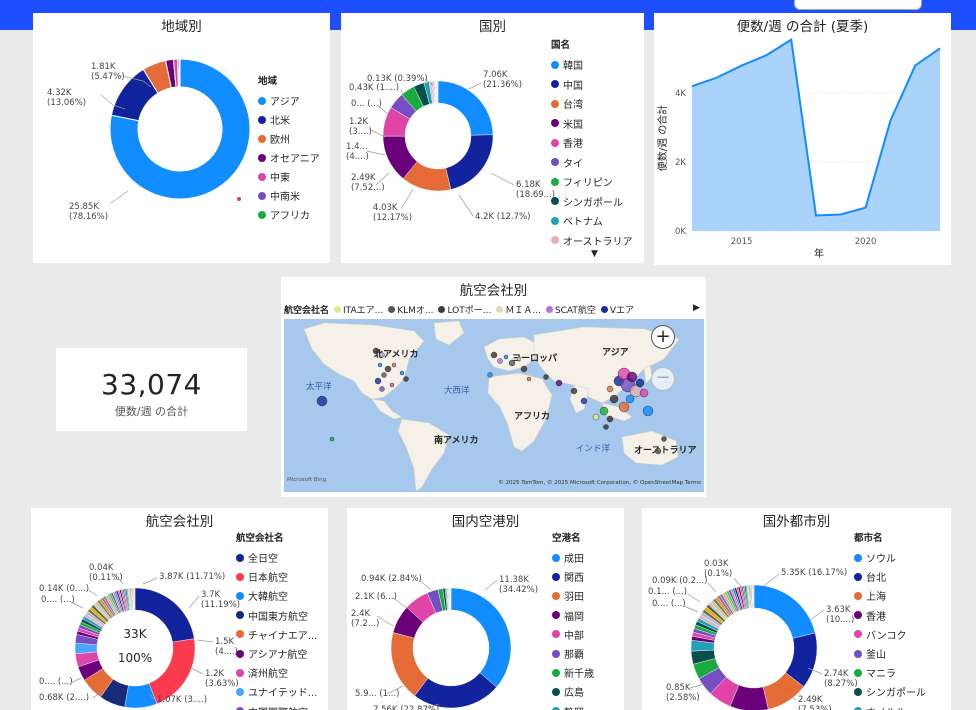  Describe the element at coordinates (617, 309) in the screenshot. I see `map-legend-item-5: Vエア` at that location.